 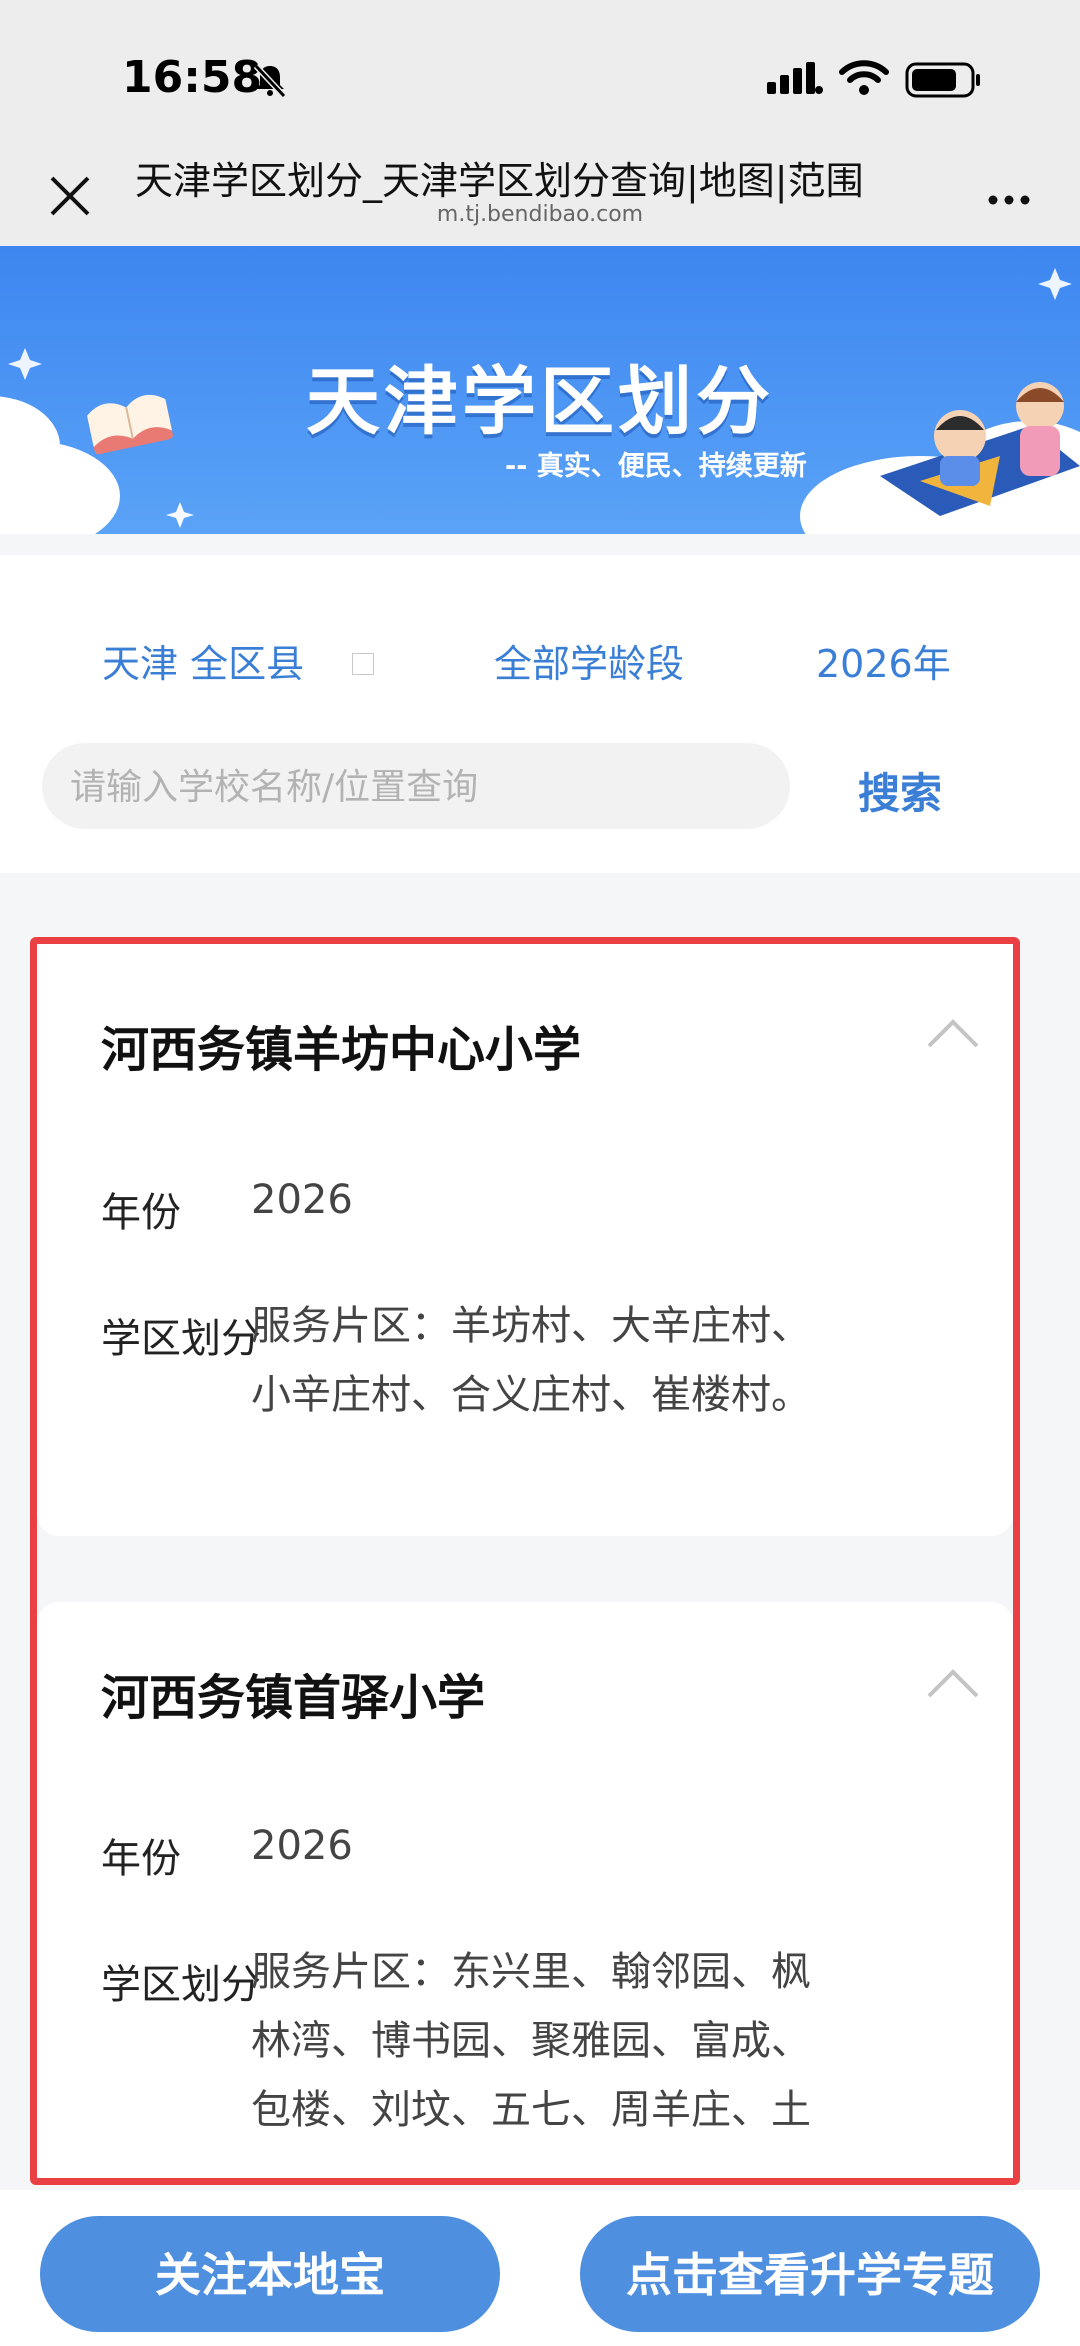 What do you see at coordinates (270, 2274) in the screenshot?
I see `follow-button: 关注本地宝` at bounding box center [270, 2274].